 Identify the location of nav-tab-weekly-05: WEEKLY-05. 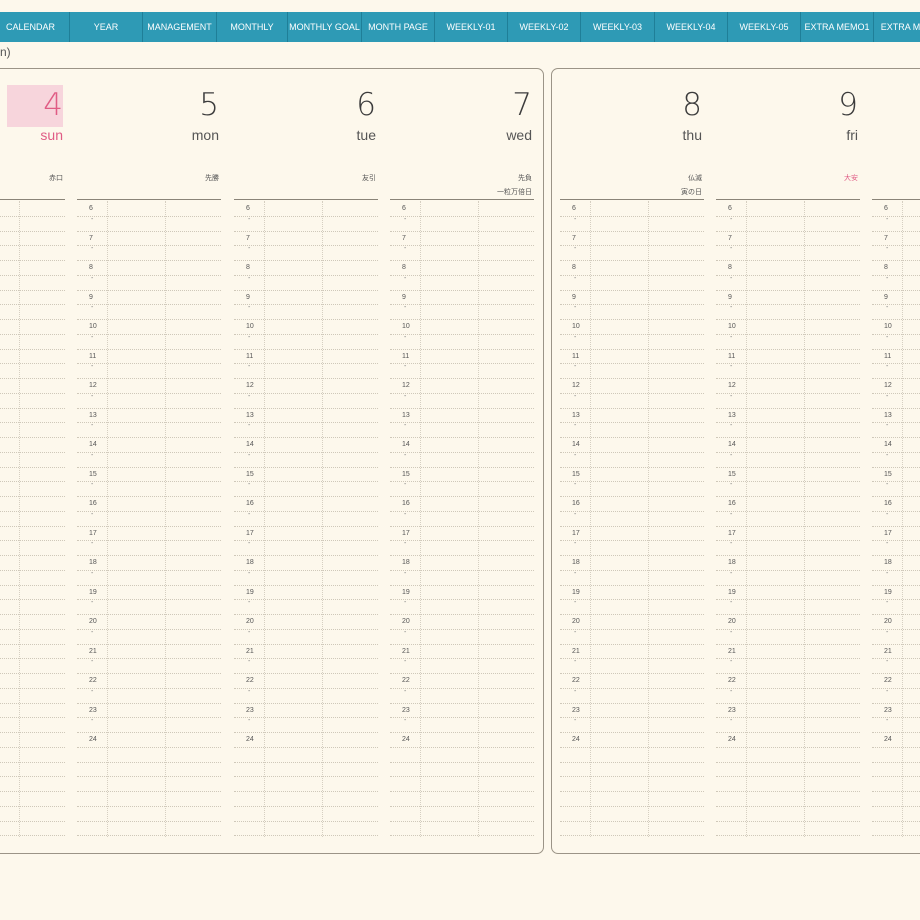
(764, 27).